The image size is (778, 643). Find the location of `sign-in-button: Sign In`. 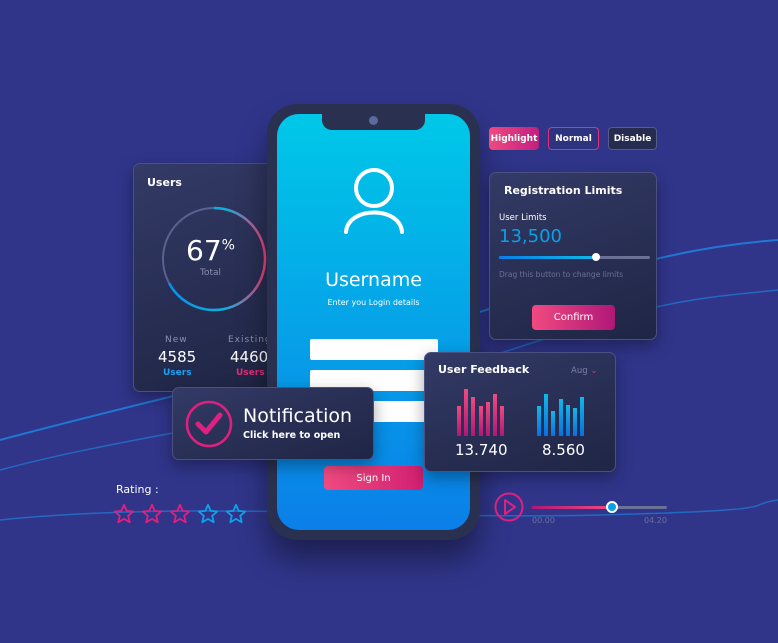

sign-in-button: Sign In is located at coordinates (373, 478).